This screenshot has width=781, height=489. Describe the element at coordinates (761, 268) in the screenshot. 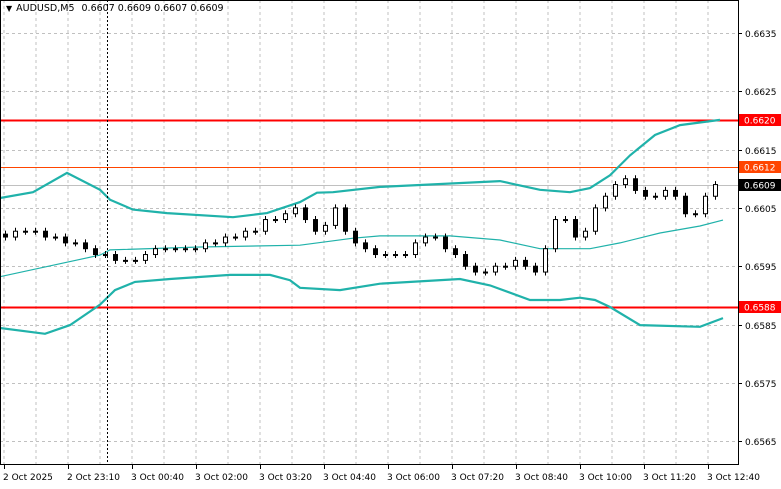

I see `y-tick-label: 0.6595` at that location.